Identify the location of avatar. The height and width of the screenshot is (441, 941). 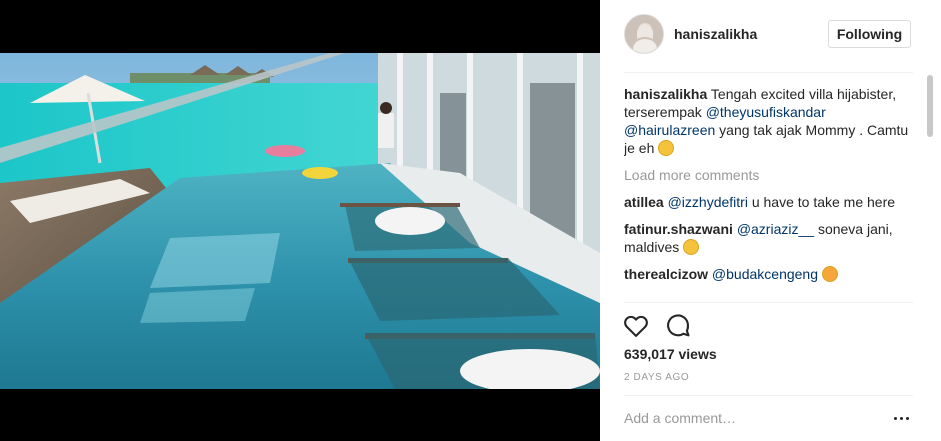
(644, 34).